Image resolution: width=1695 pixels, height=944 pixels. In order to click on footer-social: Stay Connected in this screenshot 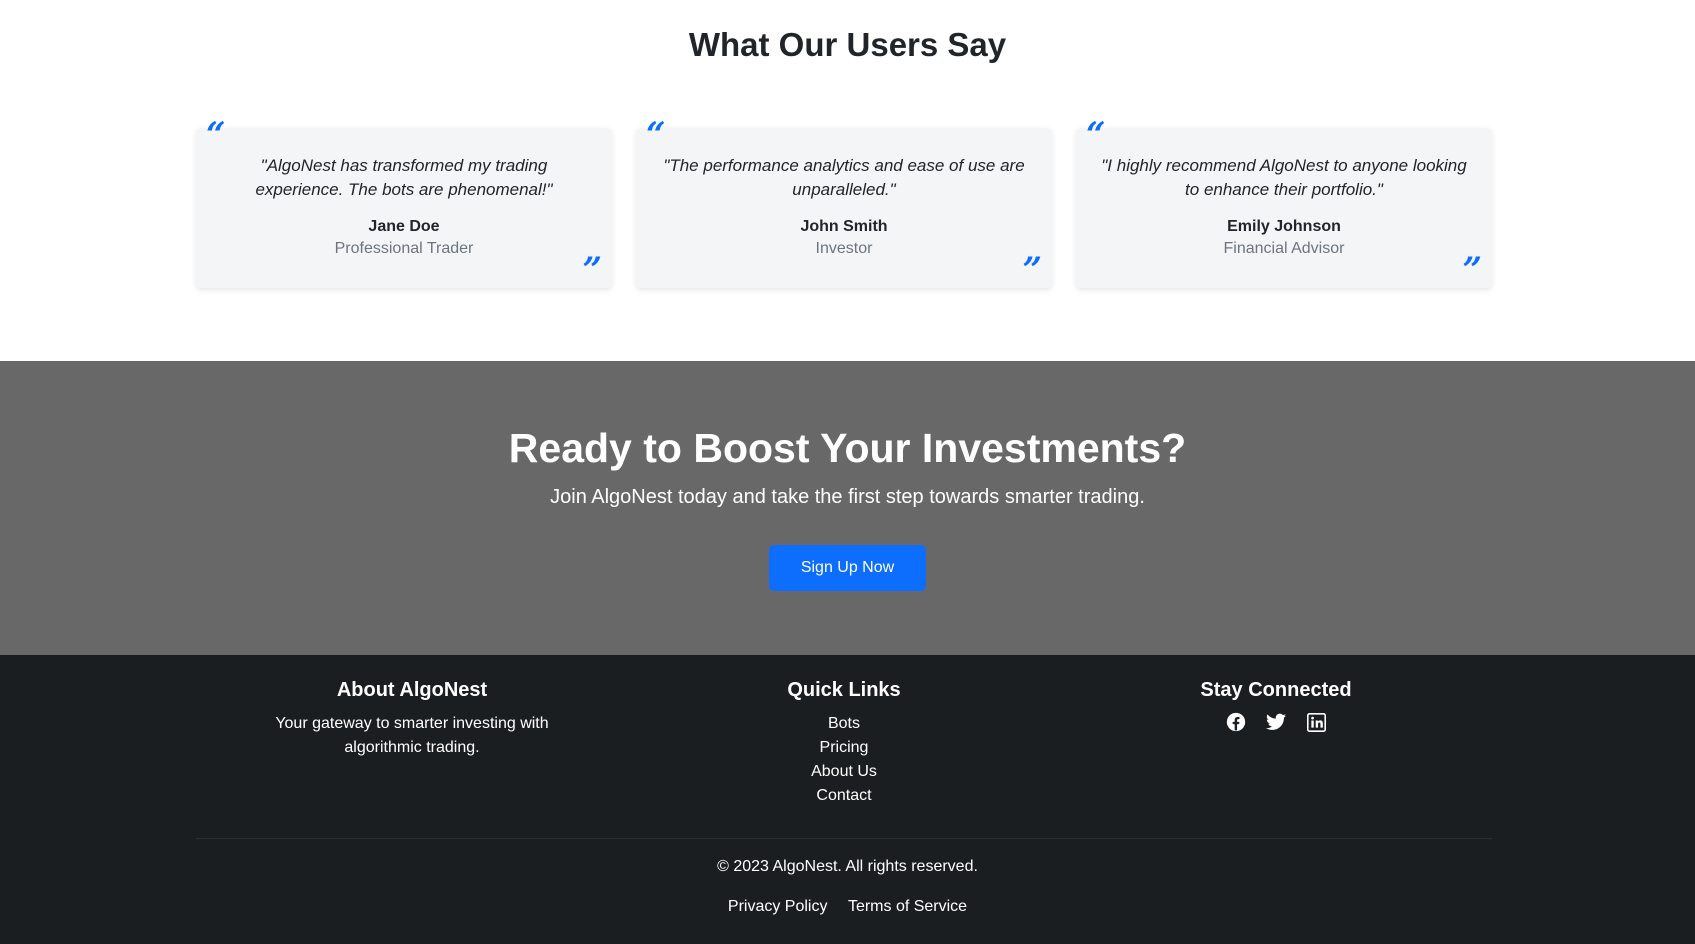, I will do `click(1276, 743)`.